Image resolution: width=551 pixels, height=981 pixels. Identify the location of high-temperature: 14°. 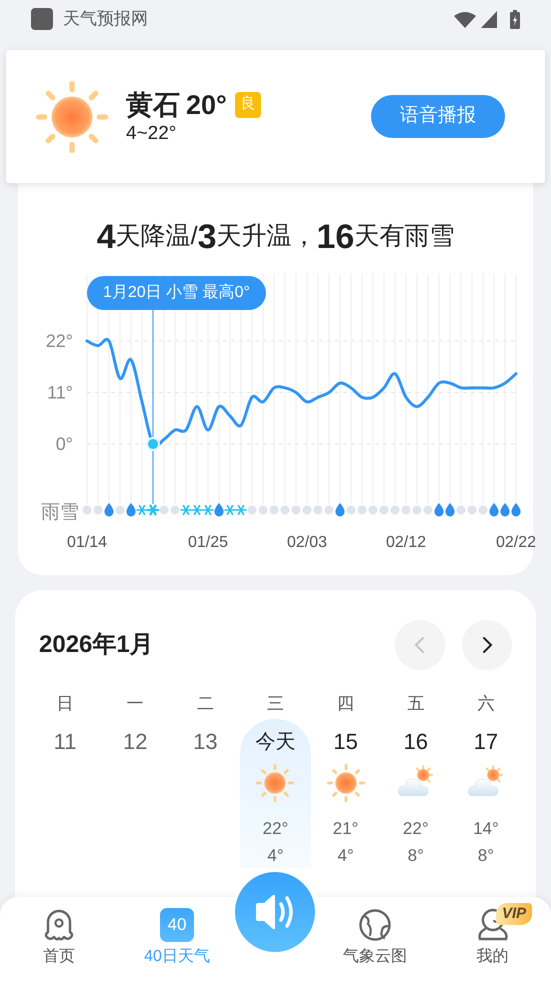
(486, 829).